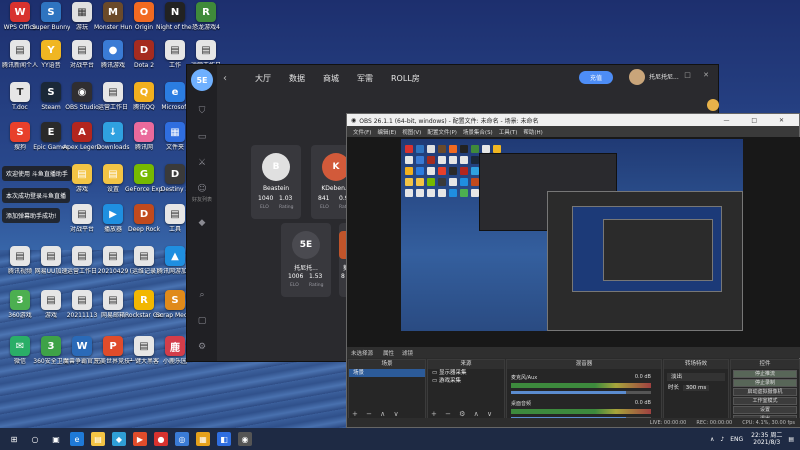 Image resolution: width=800 pixels, height=450 pixels. Describe the element at coordinates (736, 439) in the screenshot. I see `language-indicator: ENG` at that location.